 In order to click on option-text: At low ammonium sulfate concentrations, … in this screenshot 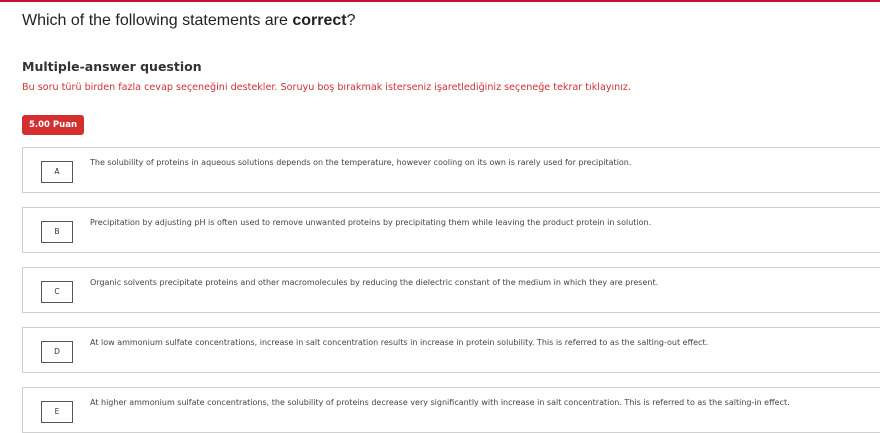, I will do `click(399, 342)`.